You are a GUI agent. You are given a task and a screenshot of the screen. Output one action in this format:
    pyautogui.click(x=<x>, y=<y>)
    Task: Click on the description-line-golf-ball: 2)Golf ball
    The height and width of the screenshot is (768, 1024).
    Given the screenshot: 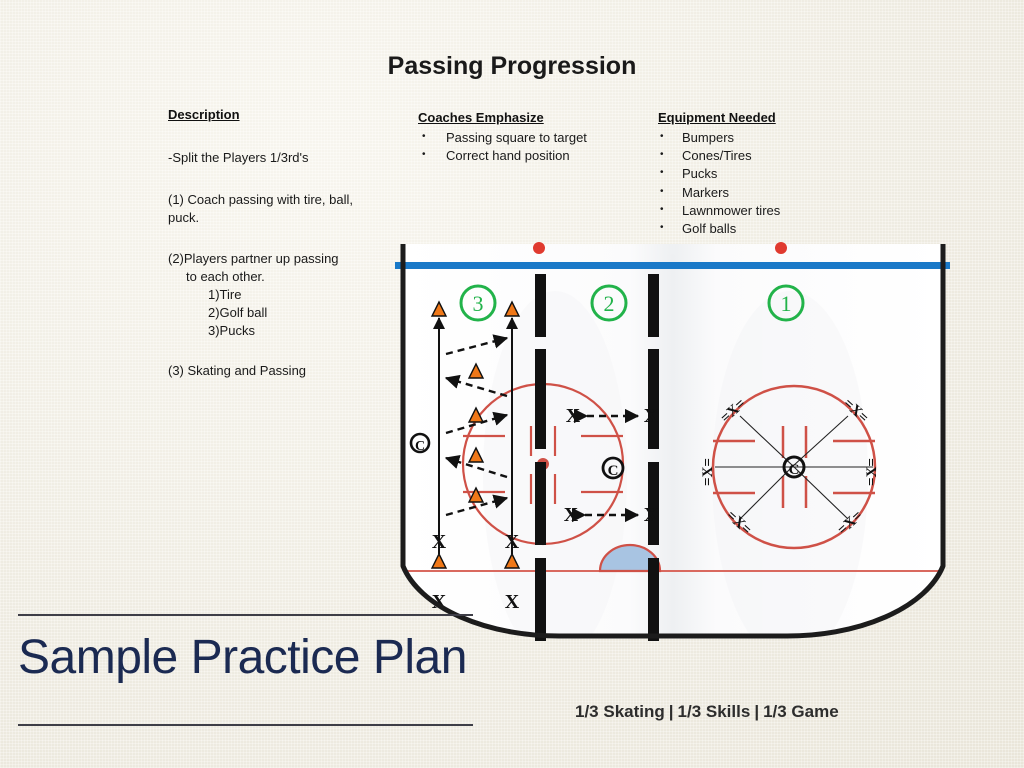 What is the action you would take?
    pyautogui.click(x=238, y=312)
    